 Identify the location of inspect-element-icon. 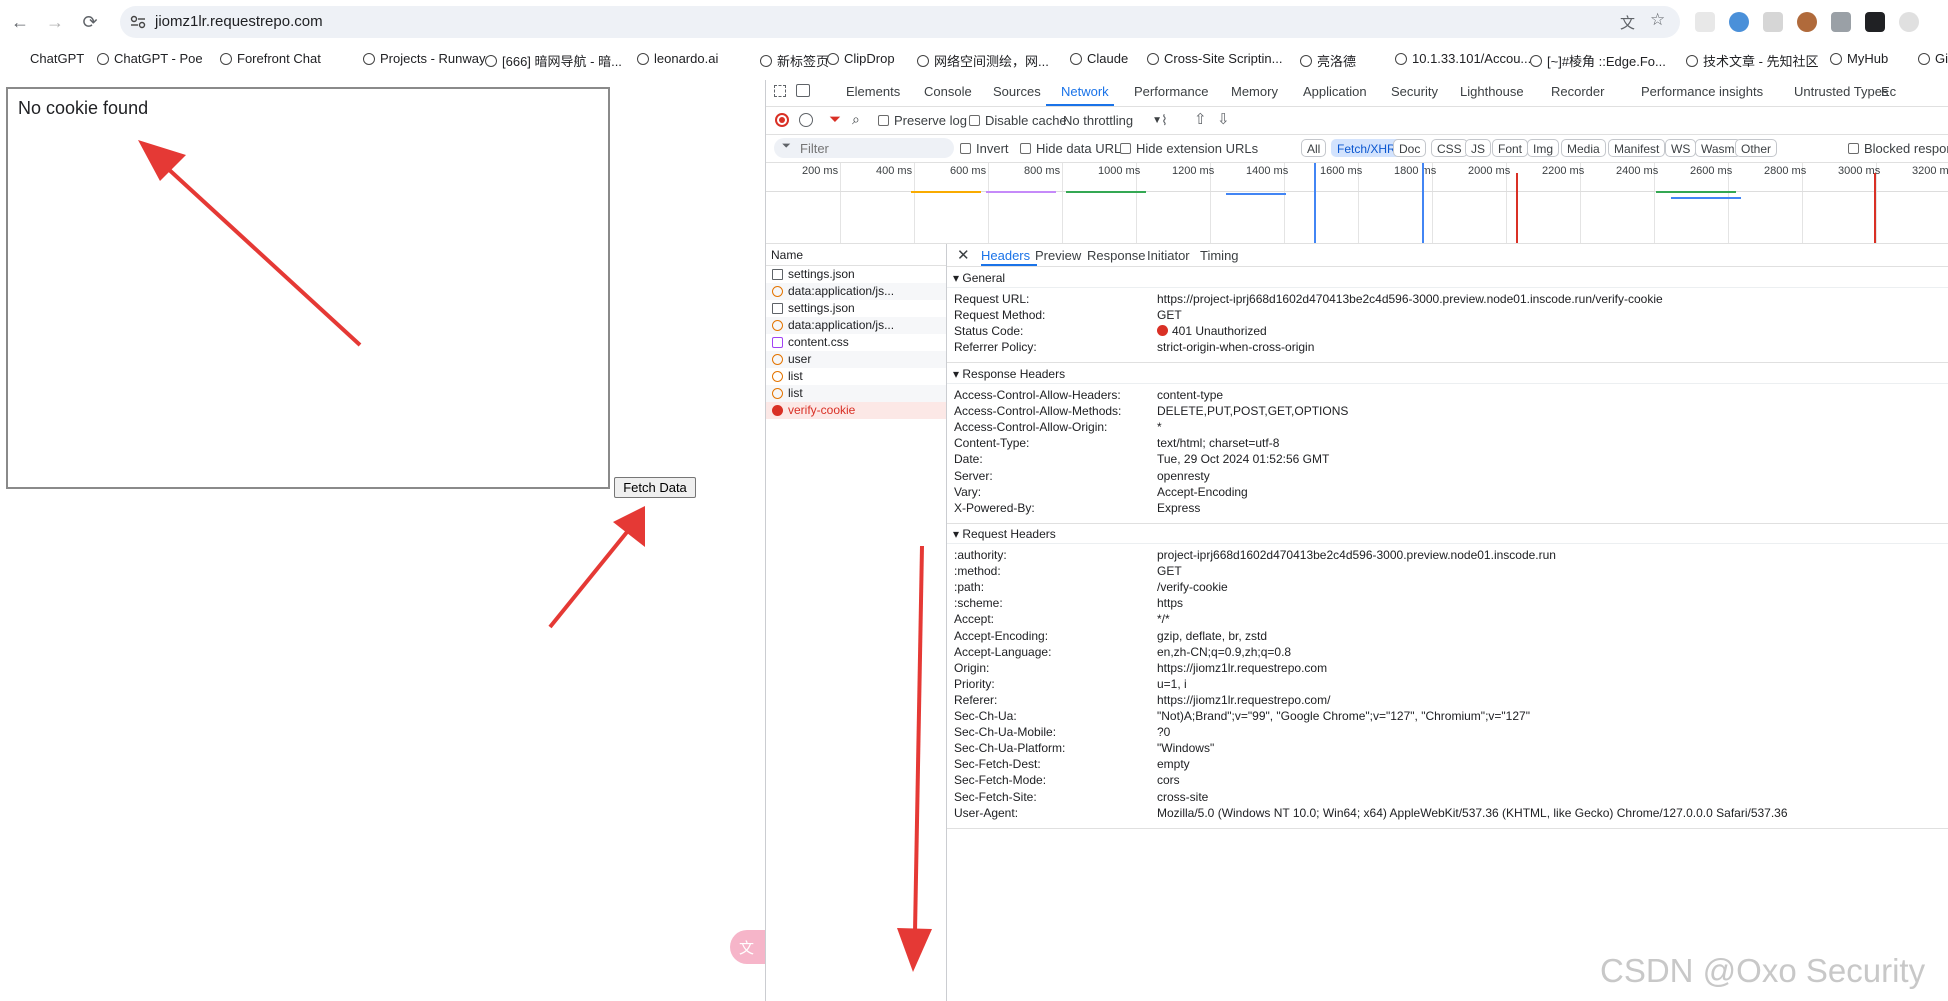
(780, 91).